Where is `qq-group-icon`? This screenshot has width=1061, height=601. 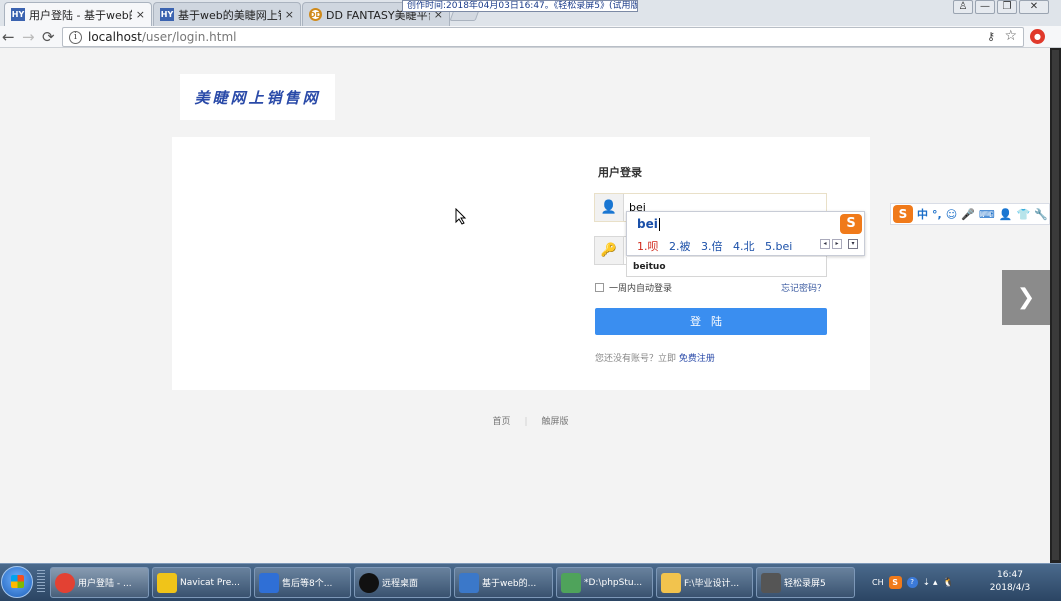
qq-group-icon is located at coordinates (269, 582).